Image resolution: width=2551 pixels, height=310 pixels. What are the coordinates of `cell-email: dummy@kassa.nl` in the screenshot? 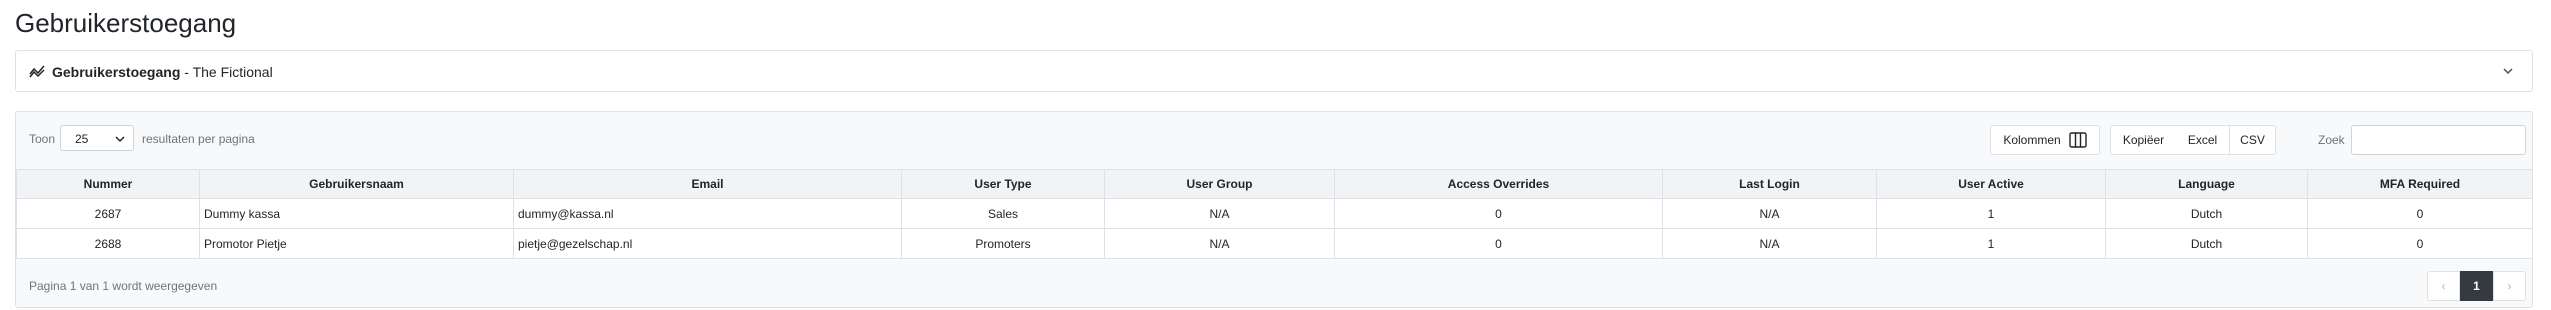 It's located at (707, 213).